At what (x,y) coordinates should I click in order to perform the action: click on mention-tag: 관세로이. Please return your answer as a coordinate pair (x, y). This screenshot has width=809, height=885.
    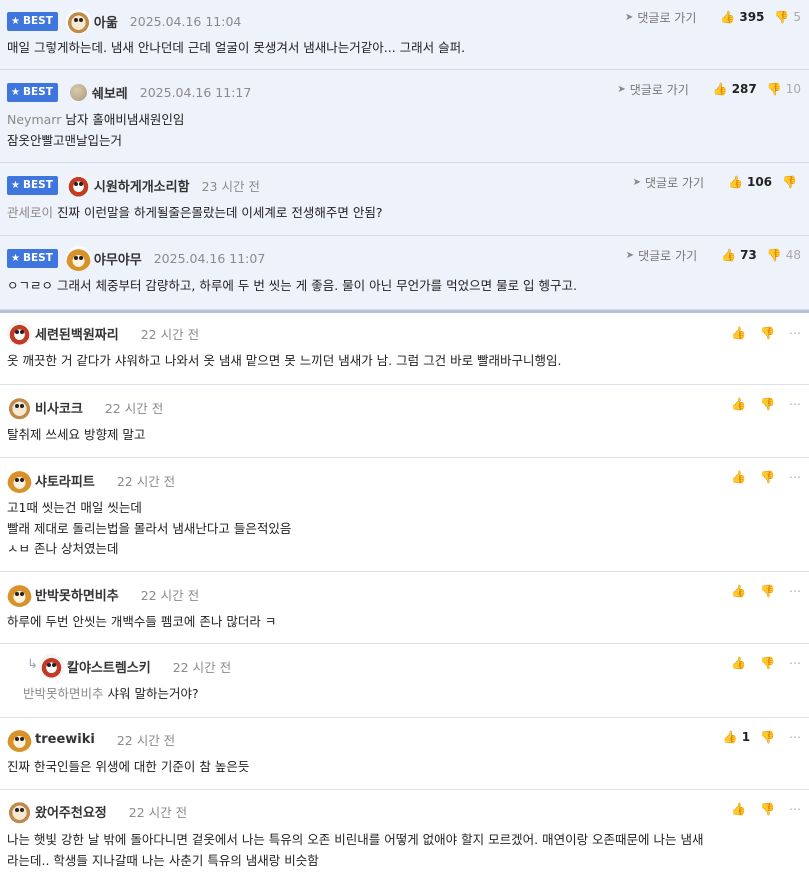
    Looking at the image, I should click on (30, 212).